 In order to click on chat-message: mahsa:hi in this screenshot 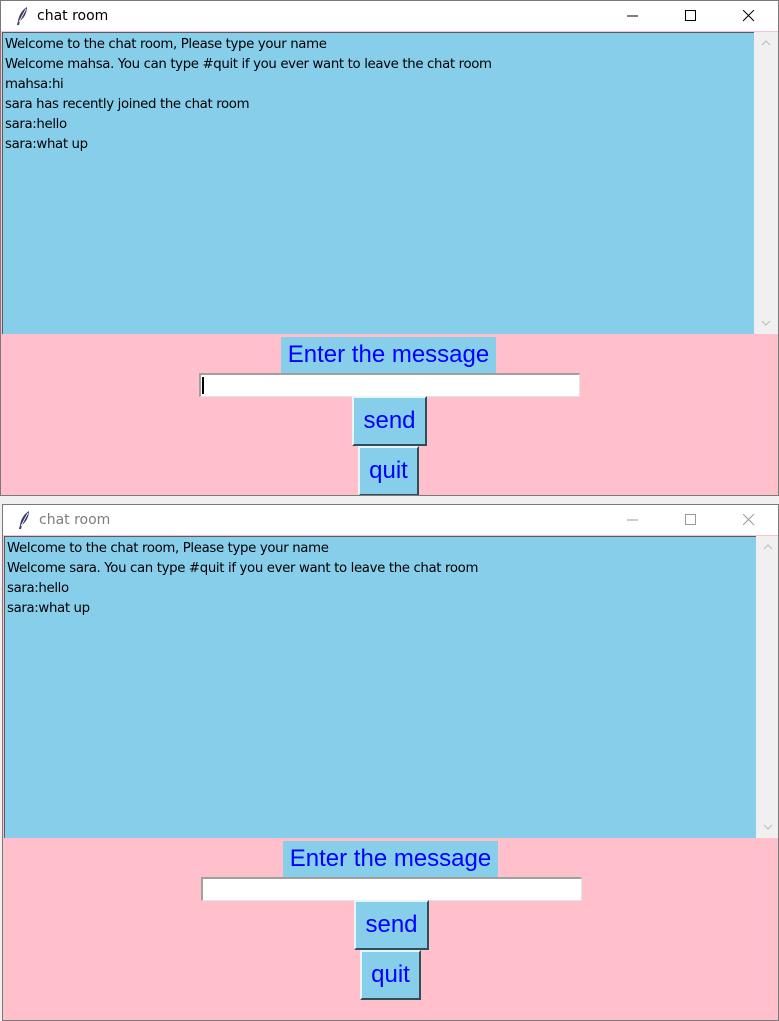, I will do `click(34, 84)`.